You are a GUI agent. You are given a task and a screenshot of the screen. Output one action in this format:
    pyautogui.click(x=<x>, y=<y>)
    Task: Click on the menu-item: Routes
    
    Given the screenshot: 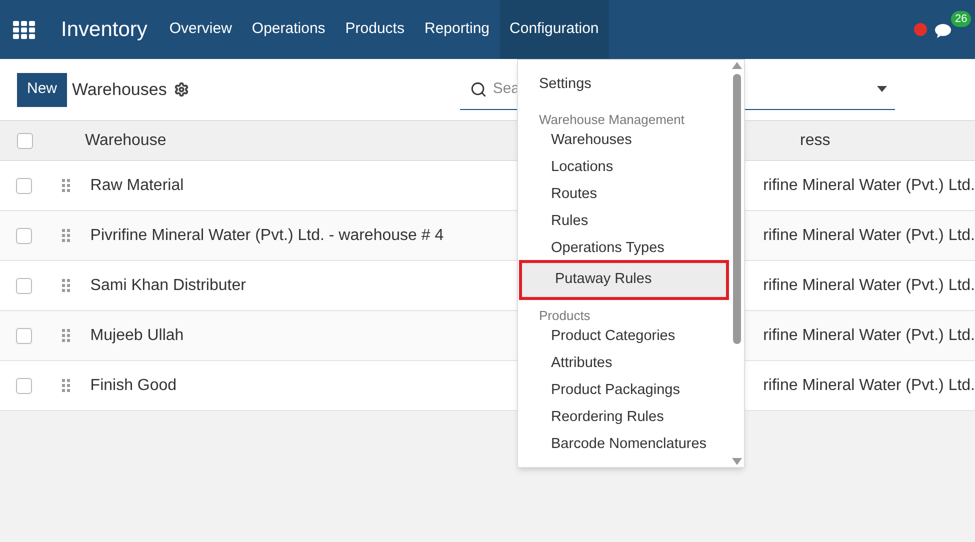 What is the action you would take?
    pyautogui.click(x=624, y=194)
    